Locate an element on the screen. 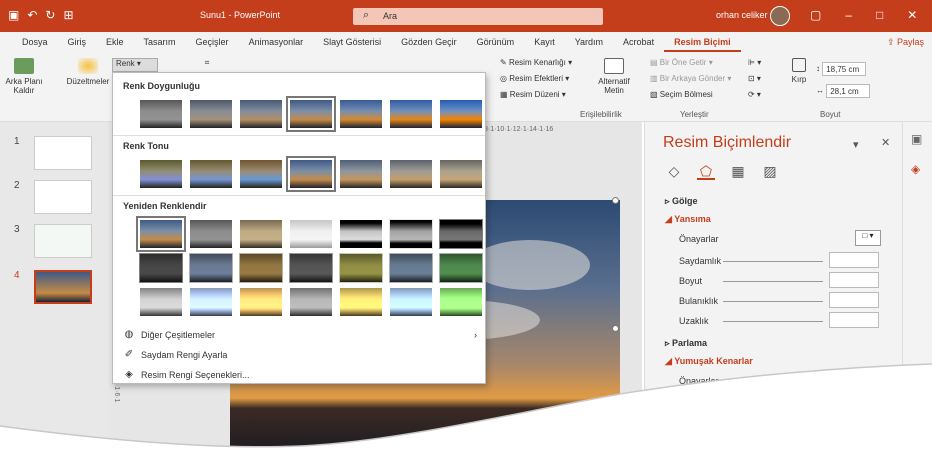 Image resolution: width=932 pixels, height=454 pixels. pane-options-icon: ▾ is located at coordinates (856, 144).